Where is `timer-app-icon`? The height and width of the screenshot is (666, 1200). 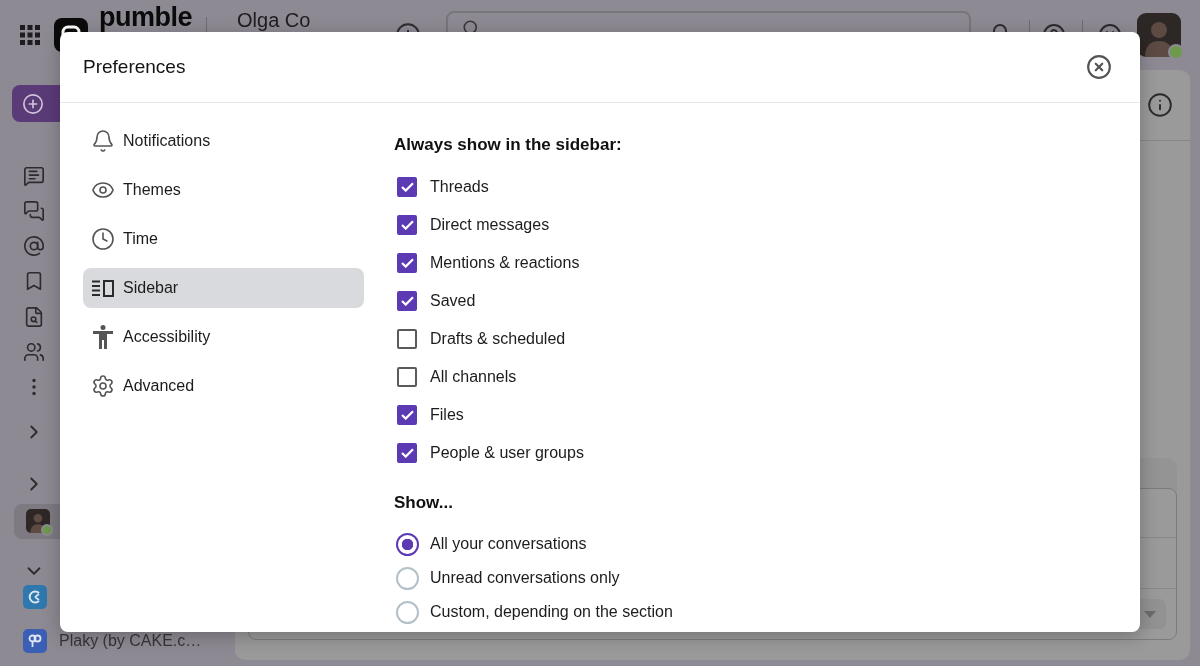 timer-app-icon is located at coordinates (35, 597).